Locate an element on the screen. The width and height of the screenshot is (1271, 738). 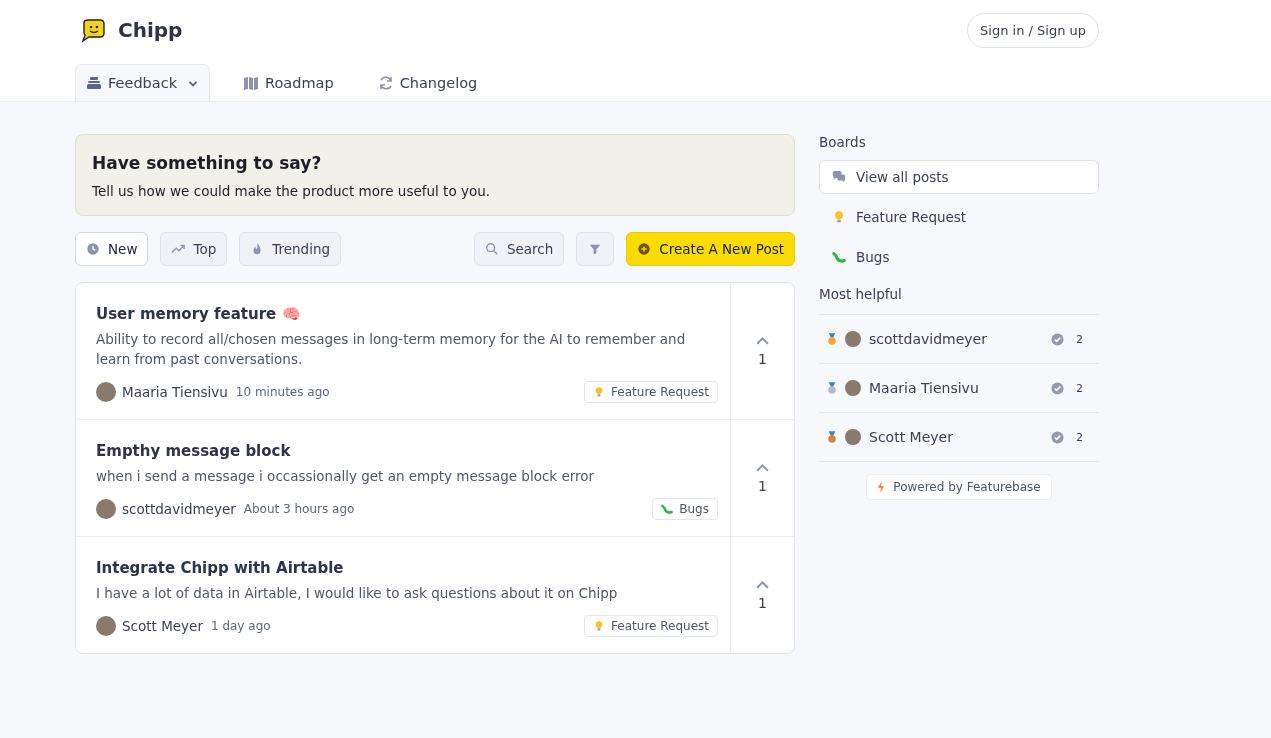
plus-circle-icon is located at coordinates (644, 249).